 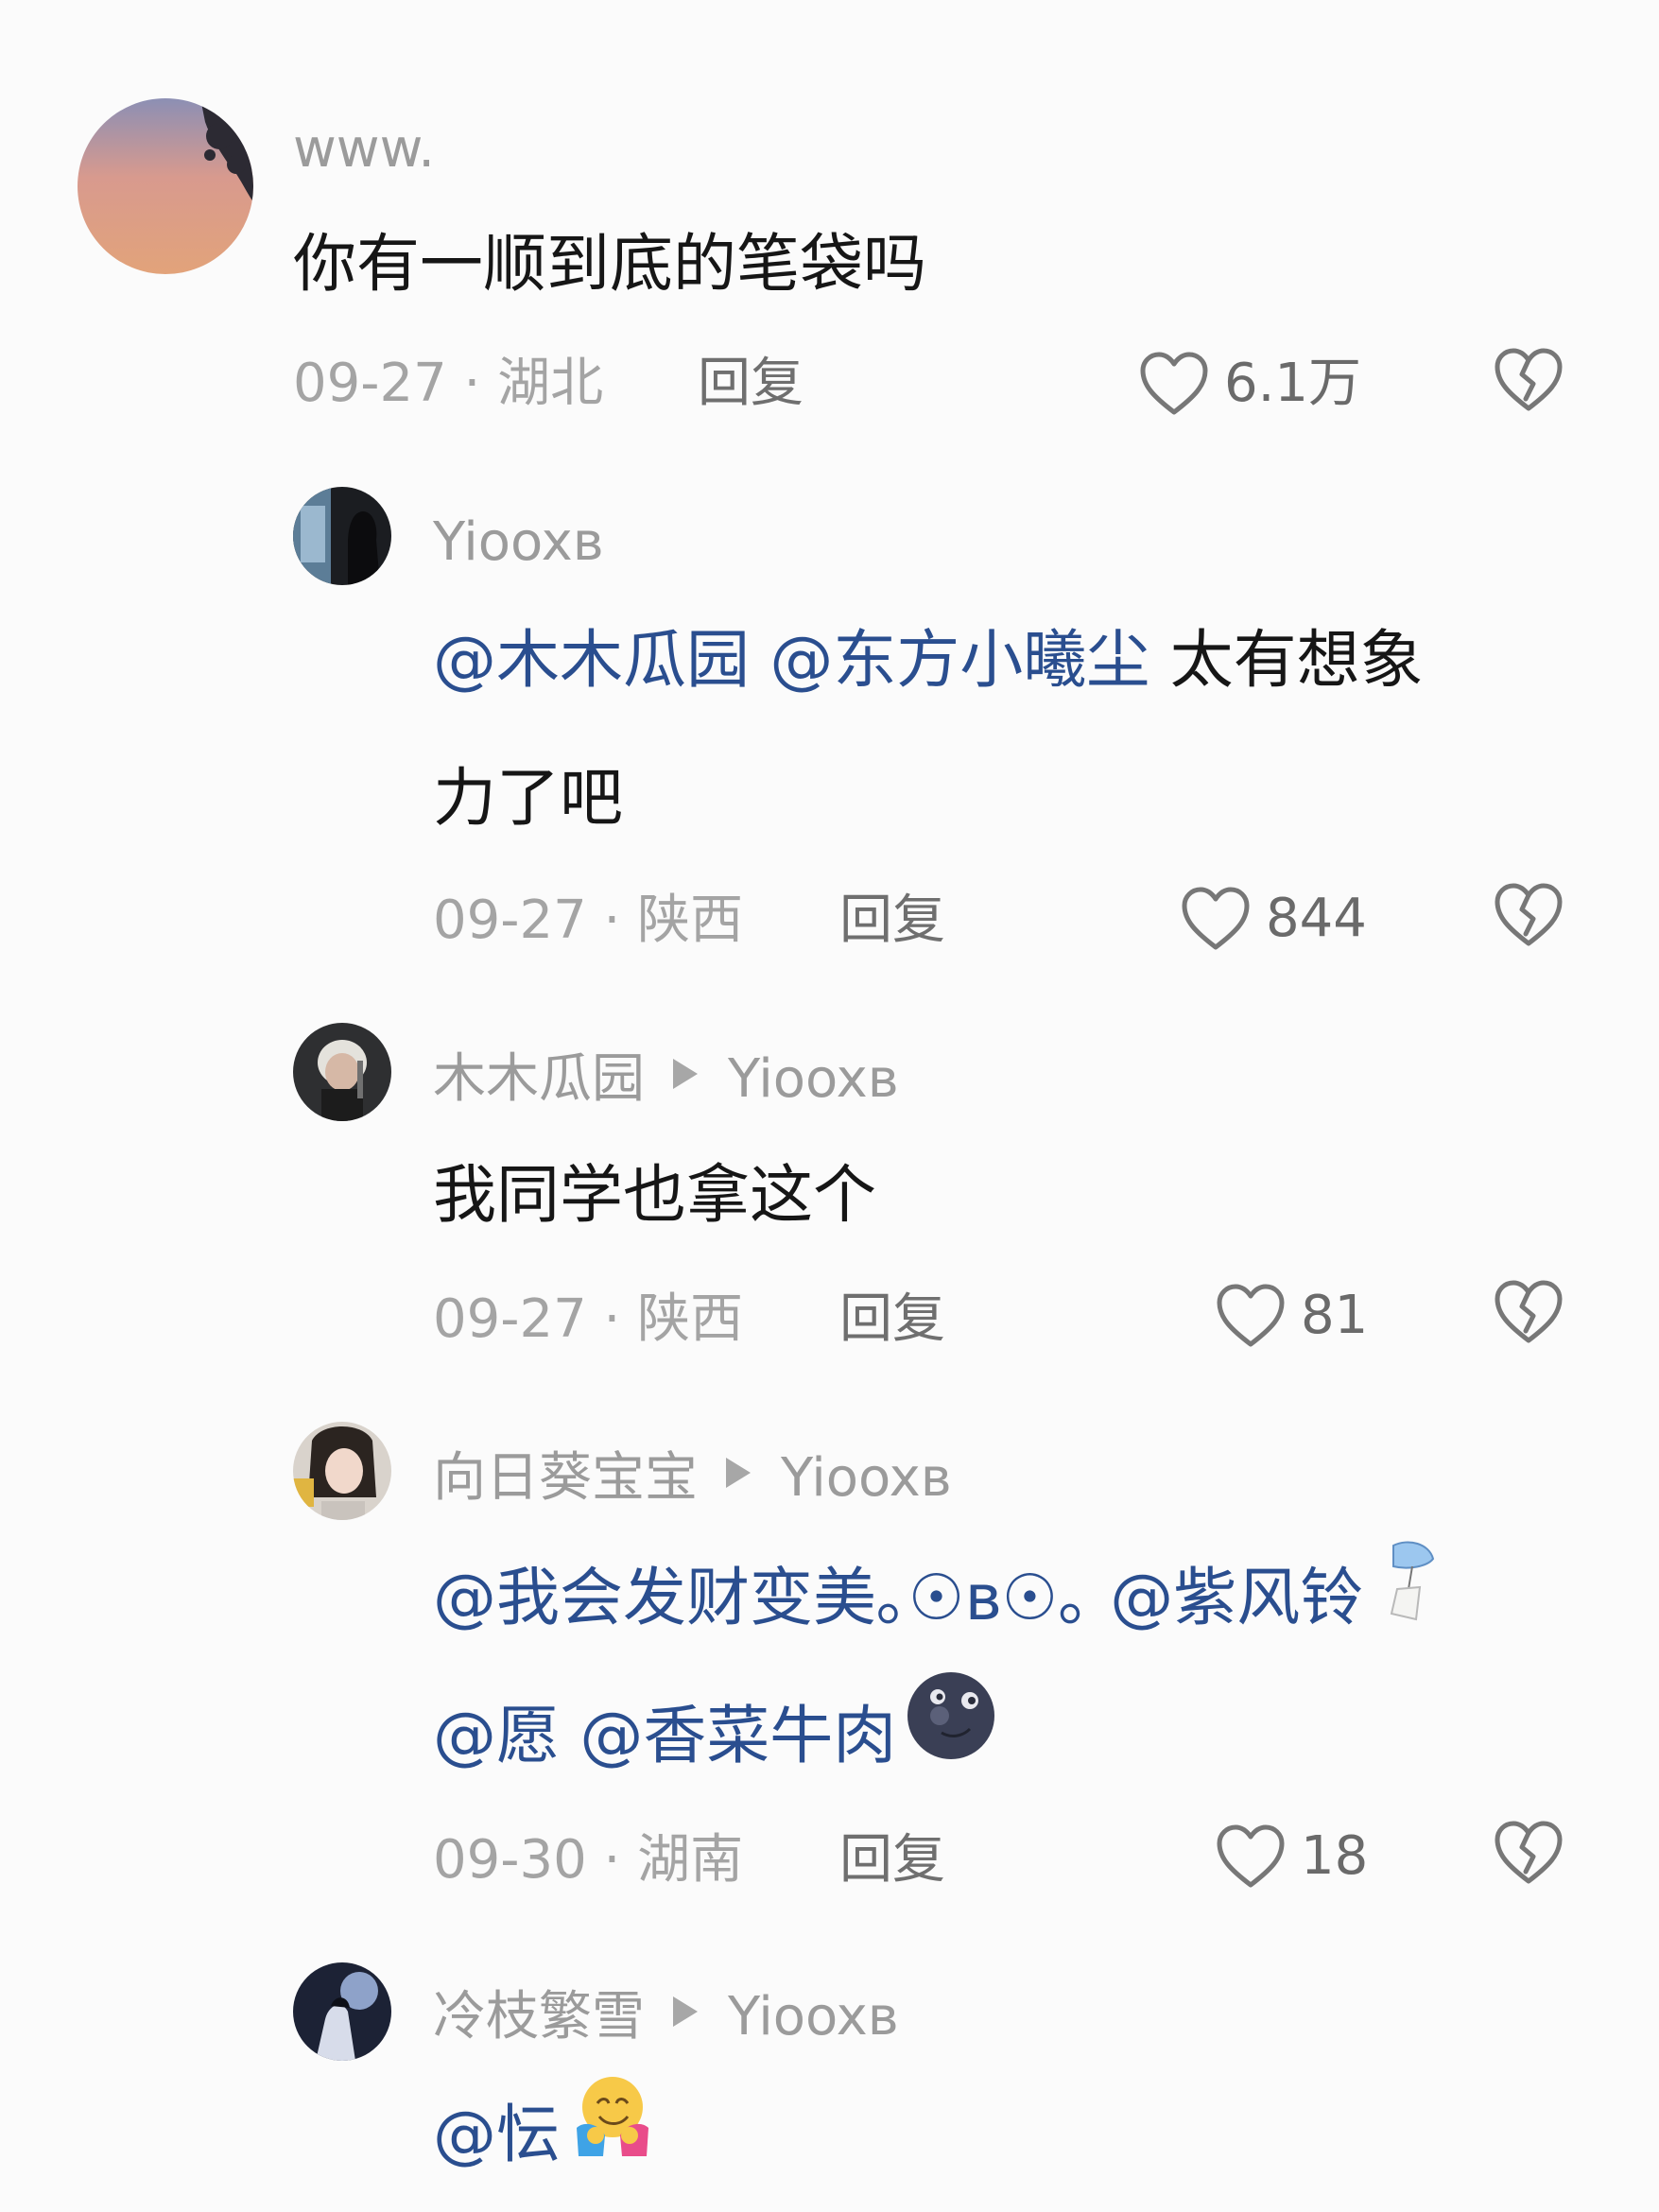 I want to click on like-button: 18, so click(x=1291, y=1856).